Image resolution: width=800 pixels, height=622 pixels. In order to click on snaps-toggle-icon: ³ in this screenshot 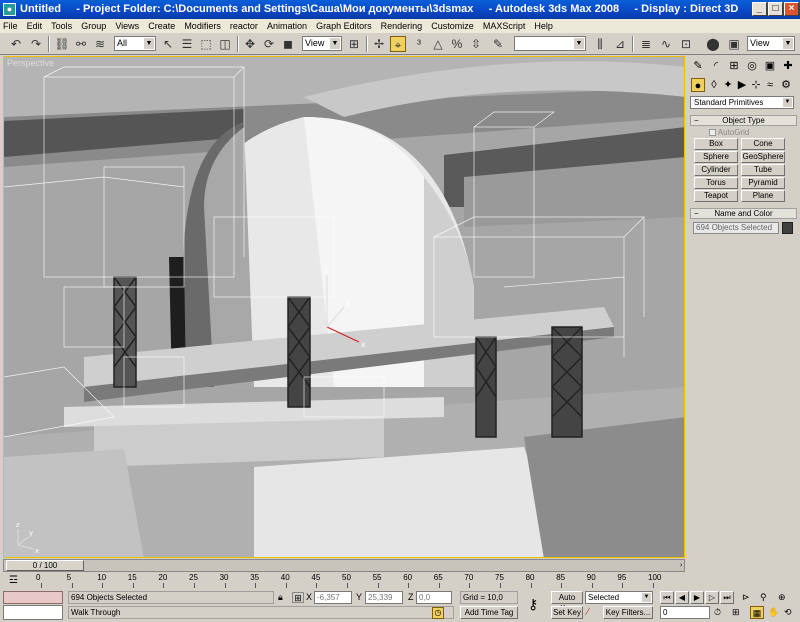, I will do `click(419, 44)`.